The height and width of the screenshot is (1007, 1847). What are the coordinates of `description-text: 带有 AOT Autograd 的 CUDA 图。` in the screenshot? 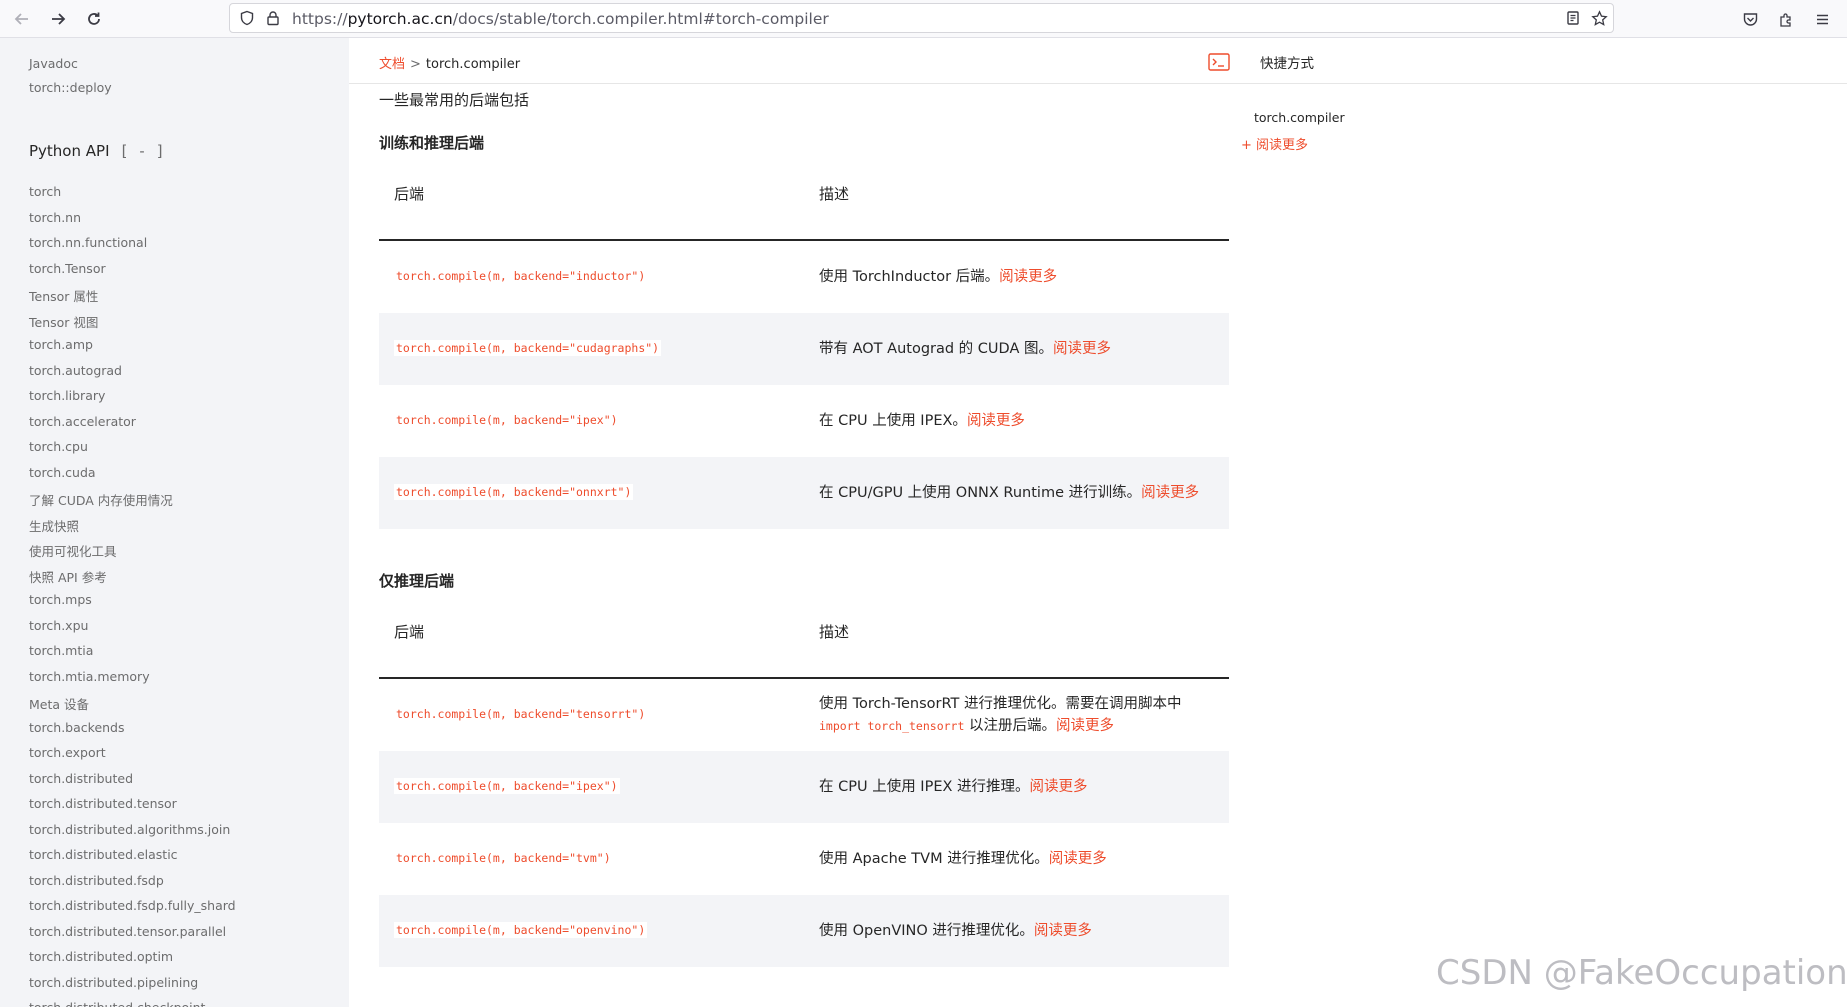 It's located at (936, 349).